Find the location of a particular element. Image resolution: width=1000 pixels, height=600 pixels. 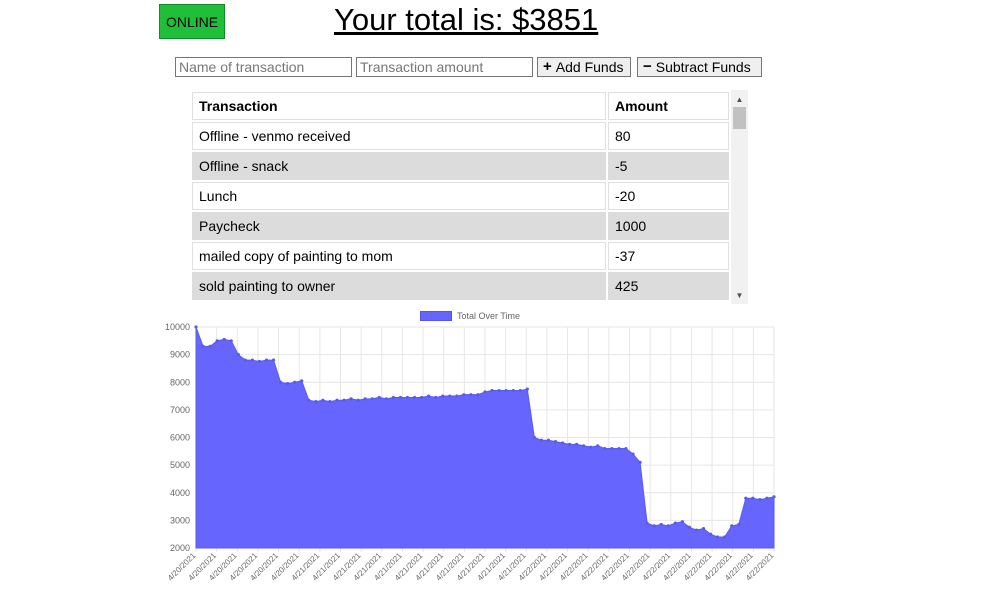

scroll-up-icon: ▲ is located at coordinates (739, 99).